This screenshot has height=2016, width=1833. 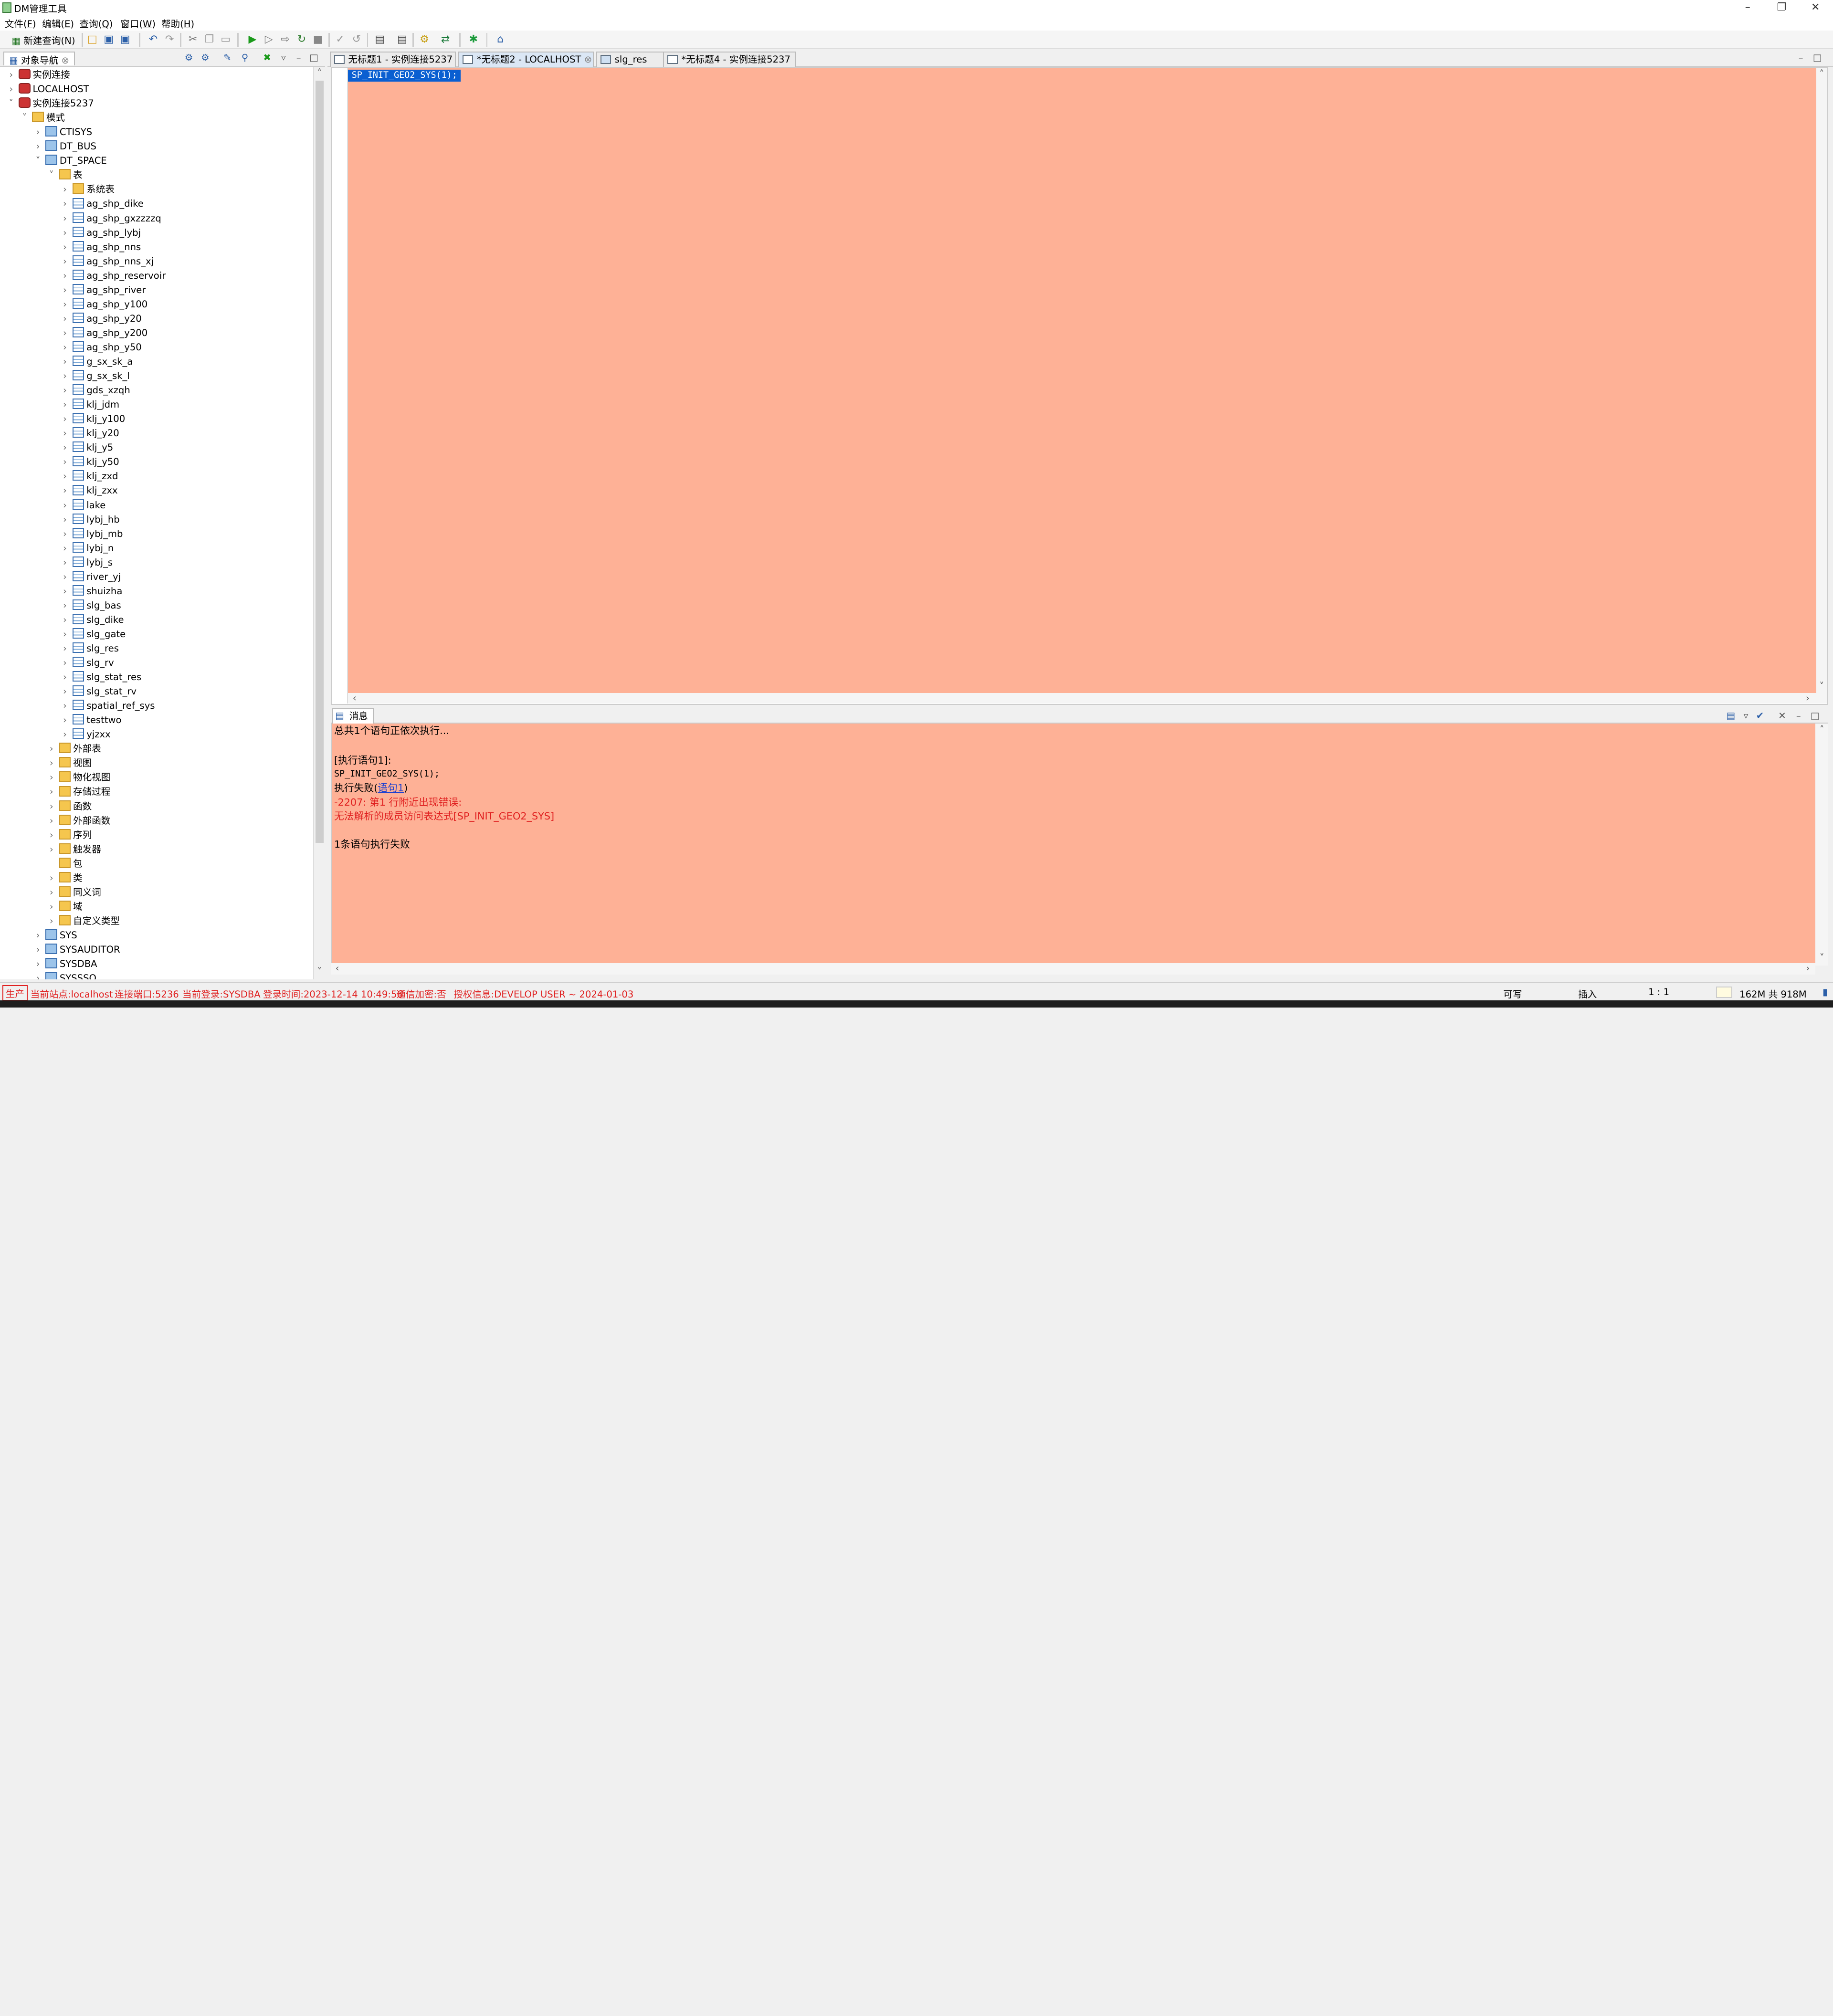 What do you see at coordinates (1822, 730) in the screenshot?
I see `scroll-up-icon: ˄` at bounding box center [1822, 730].